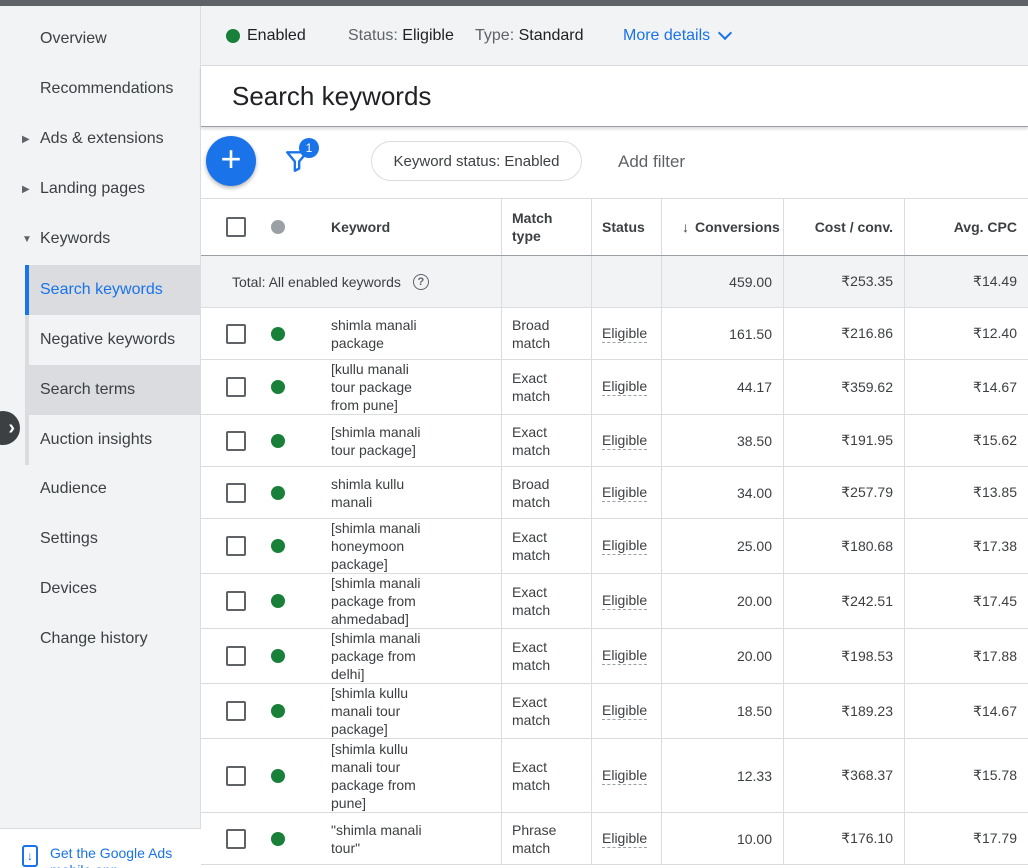 This screenshot has height=868, width=1028. What do you see at coordinates (100, 239) in the screenshot?
I see `sidebar-item-keywords: ▼ Keywords` at bounding box center [100, 239].